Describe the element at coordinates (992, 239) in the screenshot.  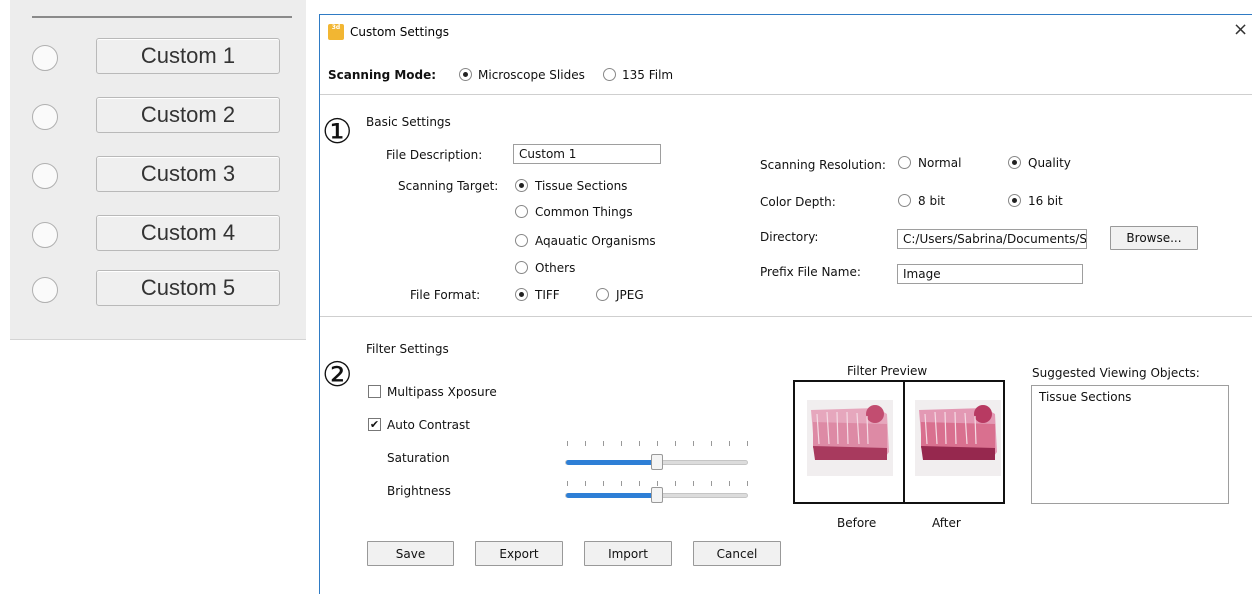
I see `directory-field: C:/Users/Sabrina/Documents/S` at that location.